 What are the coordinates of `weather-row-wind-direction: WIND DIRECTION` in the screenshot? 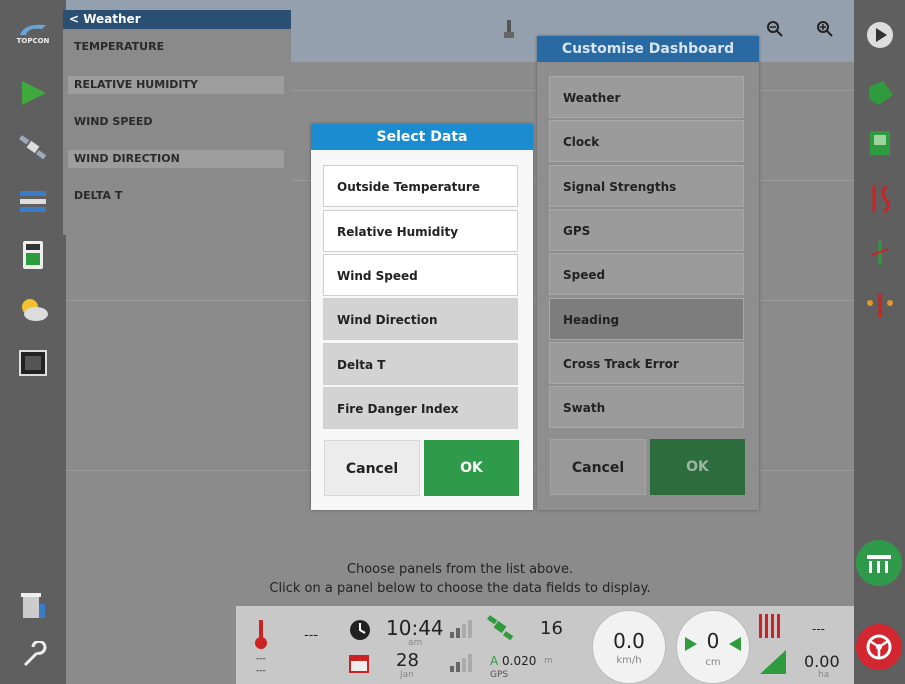 It's located at (176, 159).